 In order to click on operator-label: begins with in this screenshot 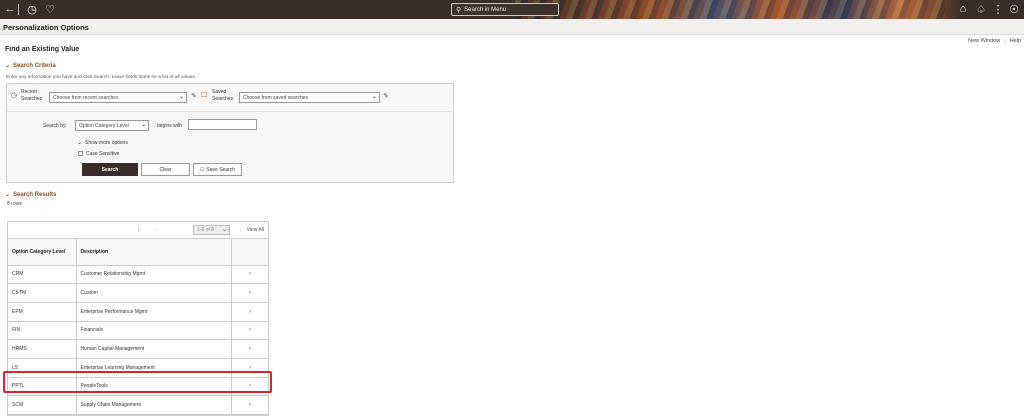, I will do `click(170, 126)`.